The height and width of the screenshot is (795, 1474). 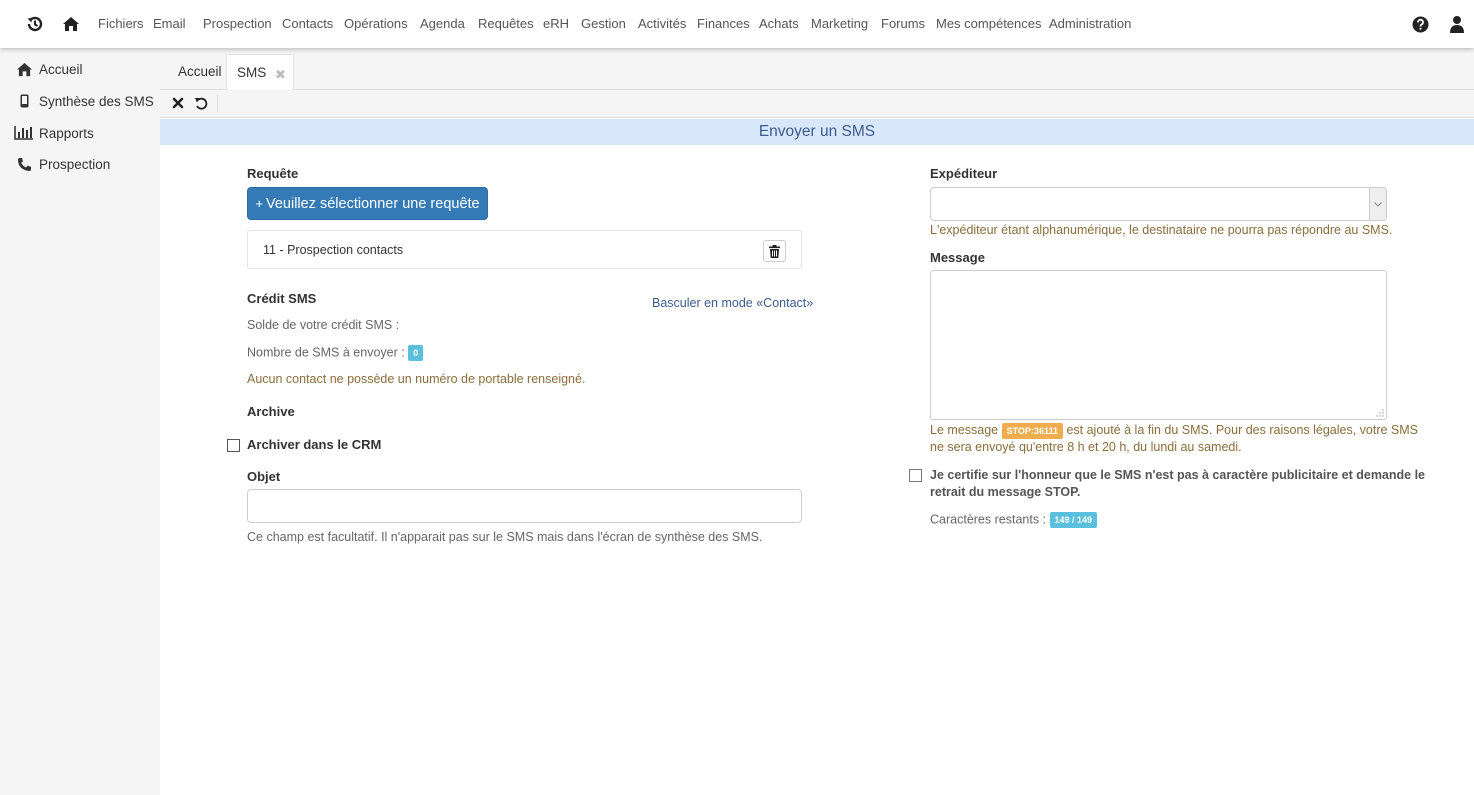 What do you see at coordinates (252, 72) in the screenshot?
I see `tab-label: SMS` at bounding box center [252, 72].